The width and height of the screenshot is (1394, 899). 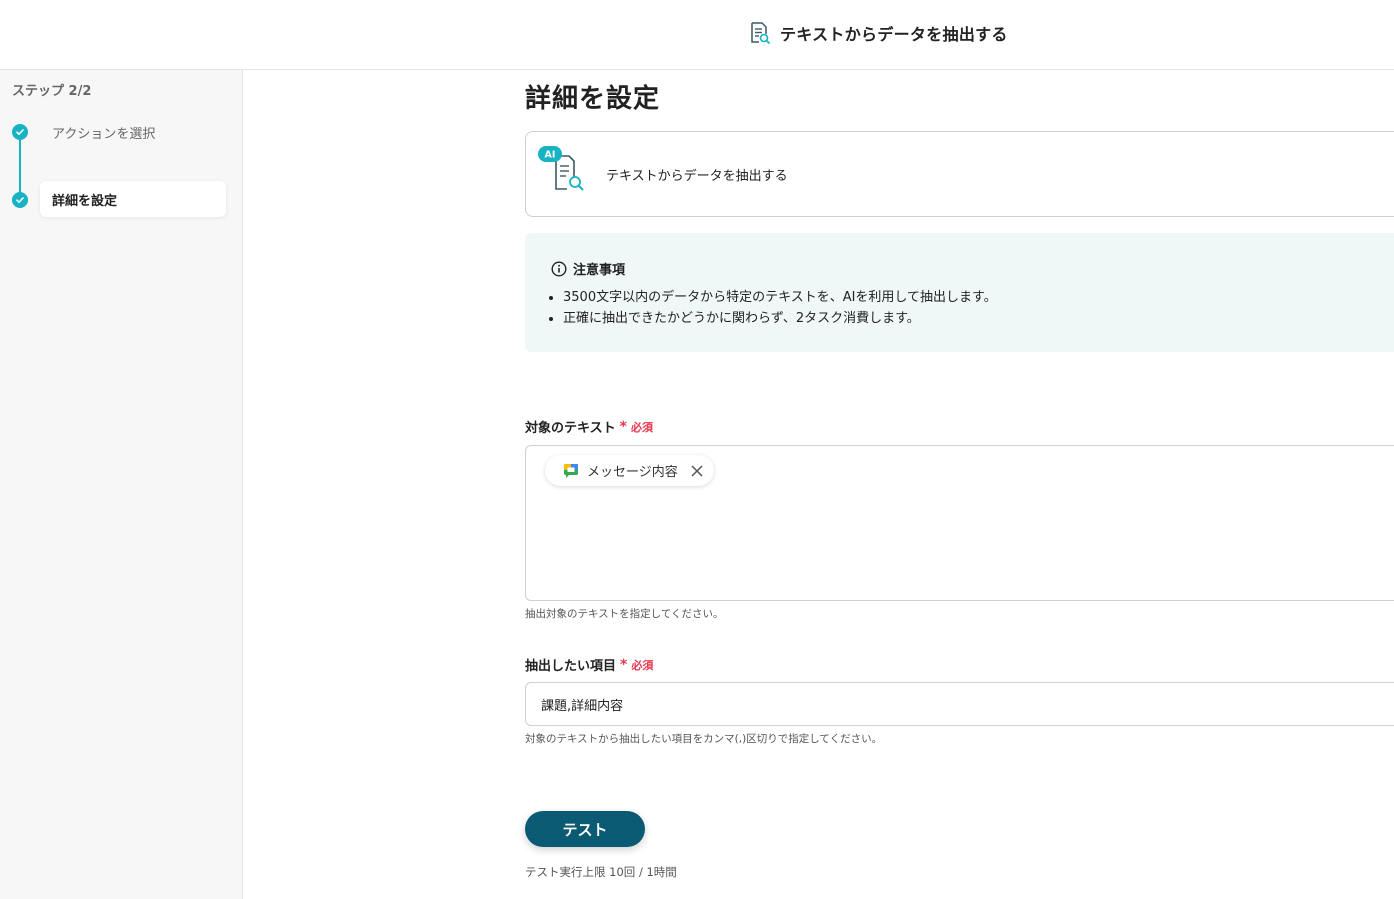 I want to click on extract-items-input, so click(x=960, y=704).